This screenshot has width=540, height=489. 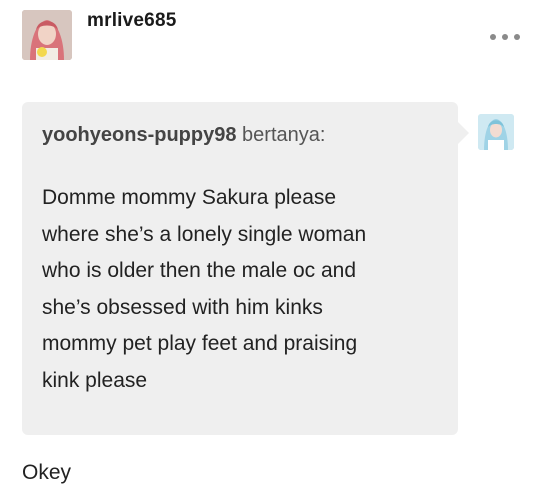 What do you see at coordinates (139, 135) in the screenshot?
I see `asker-username: yoohyeons-puppy98` at bounding box center [139, 135].